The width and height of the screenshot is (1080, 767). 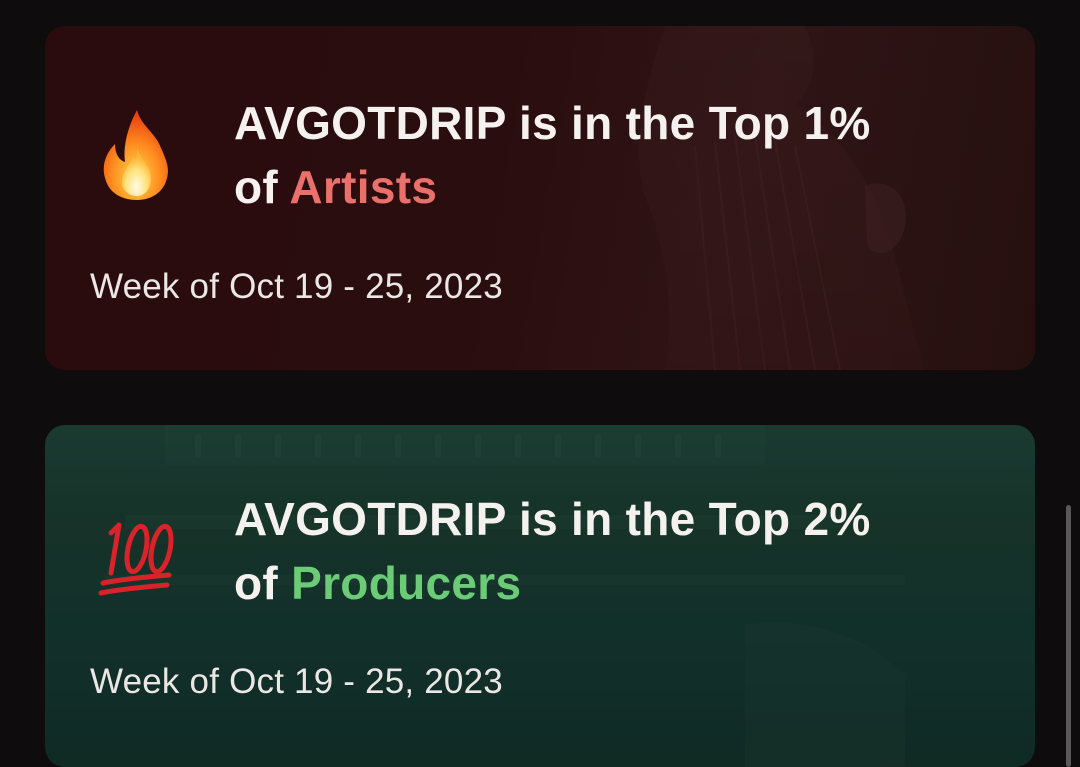 I want to click on artists-headline-rank: AVGOTDRIP is in the Top 1%, so click(x=552, y=123).